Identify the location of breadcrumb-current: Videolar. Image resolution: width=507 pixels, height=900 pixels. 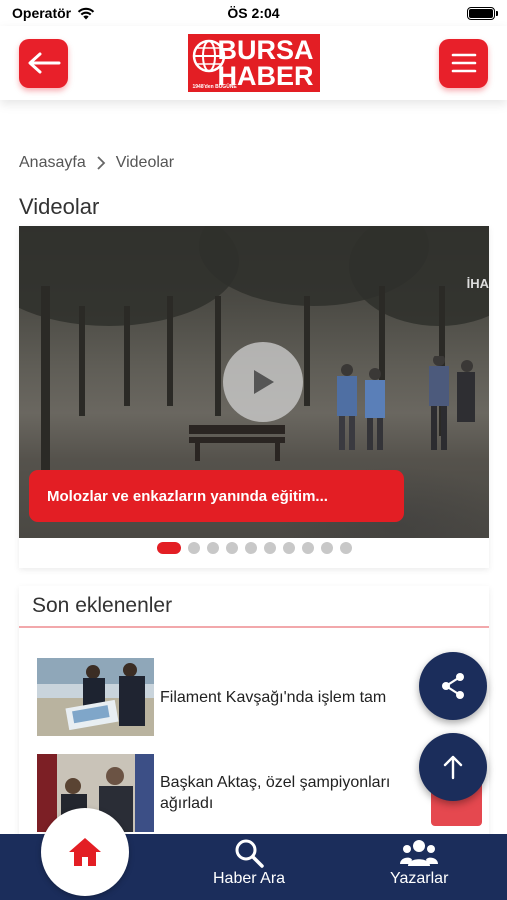
(145, 162).